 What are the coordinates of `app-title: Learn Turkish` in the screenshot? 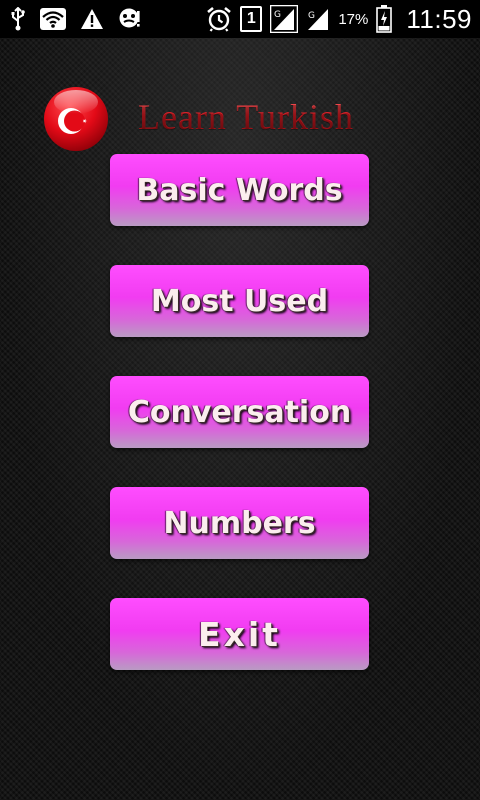 It's located at (246, 117).